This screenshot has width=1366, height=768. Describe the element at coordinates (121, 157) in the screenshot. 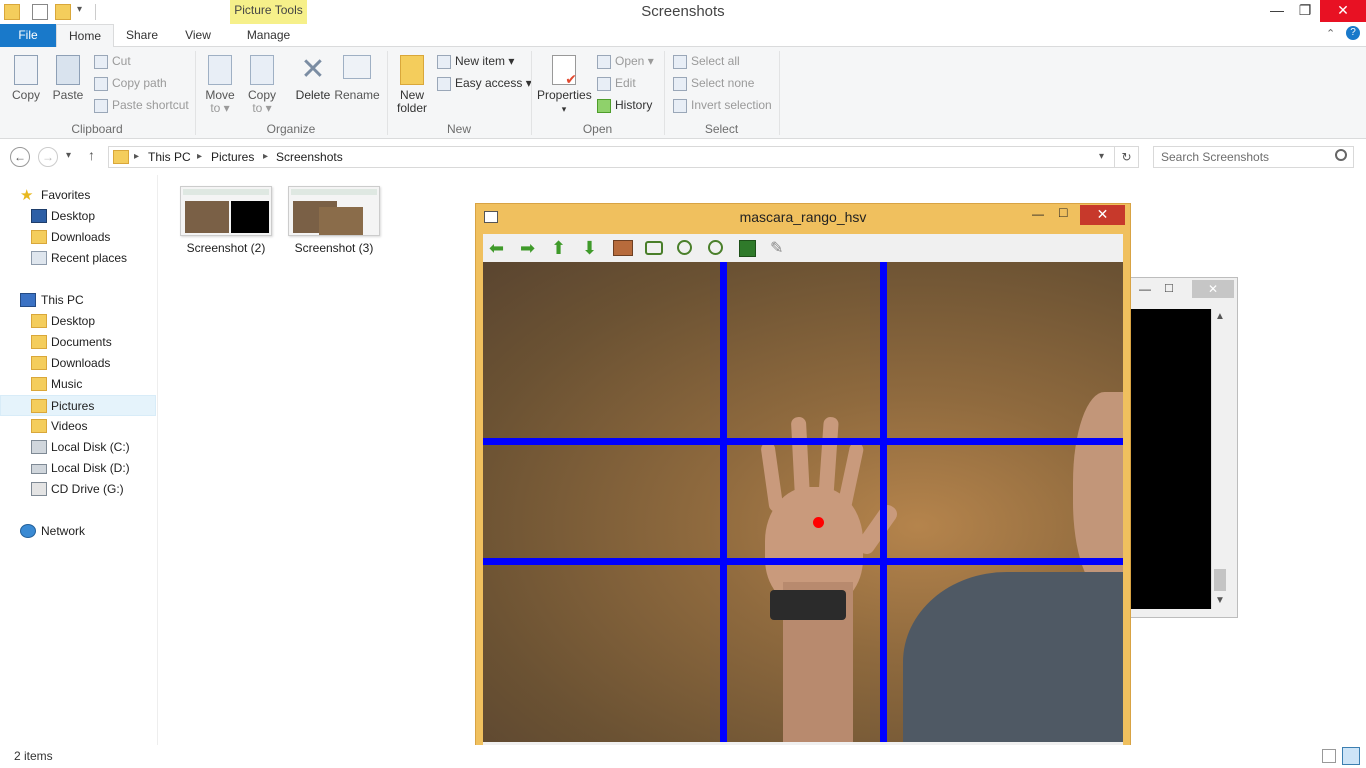

I see `folder-icon` at that location.